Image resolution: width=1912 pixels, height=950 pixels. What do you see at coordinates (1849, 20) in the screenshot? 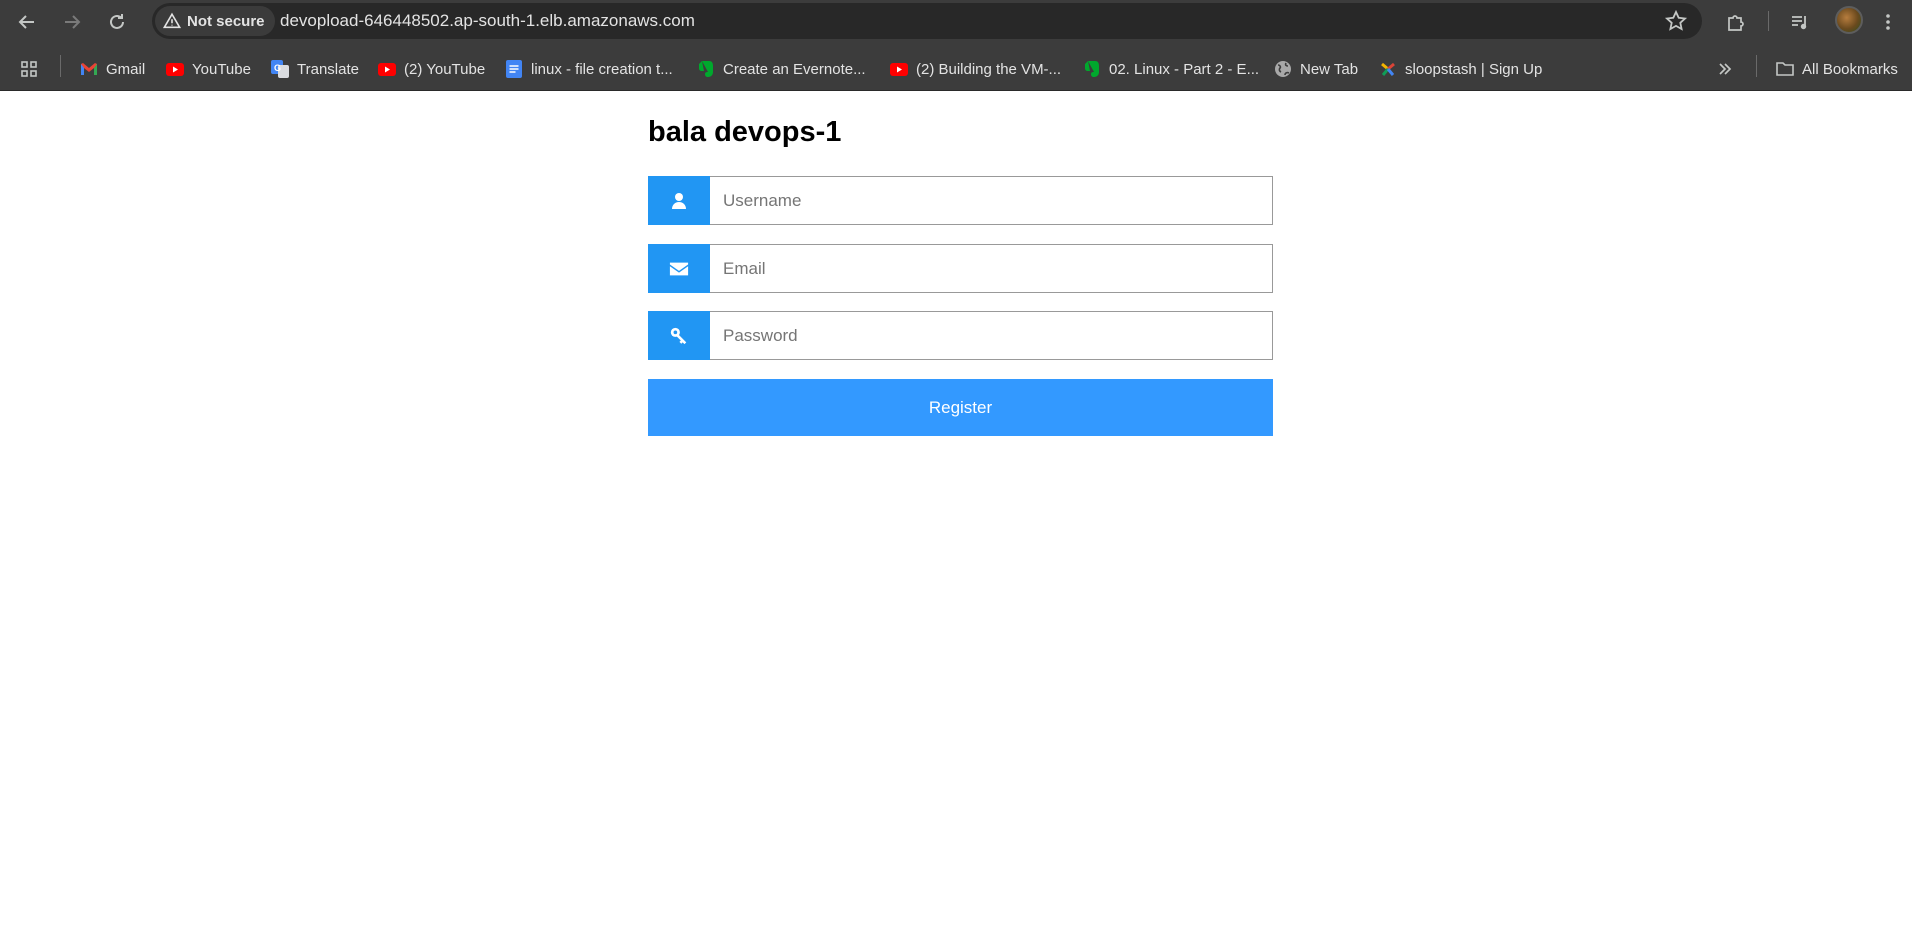
I see `profile-avatar` at bounding box center [1849, 20].